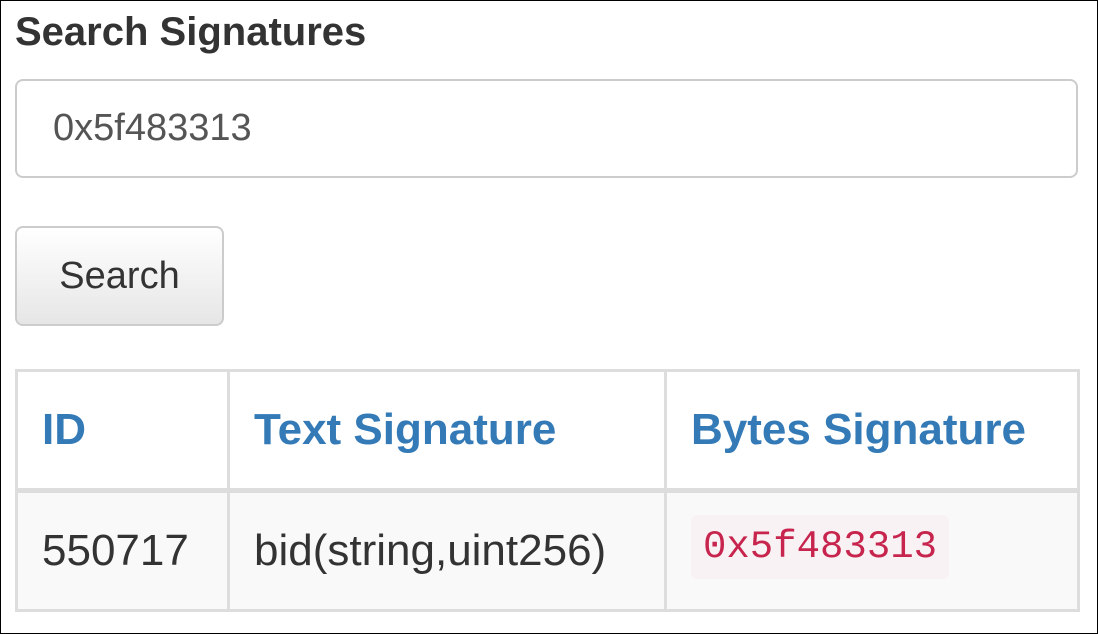  What do you see at coordinates (447, 431) in the screenshot?
I see `header-text-signature: Text Signature` at bounding box center [447, 431].